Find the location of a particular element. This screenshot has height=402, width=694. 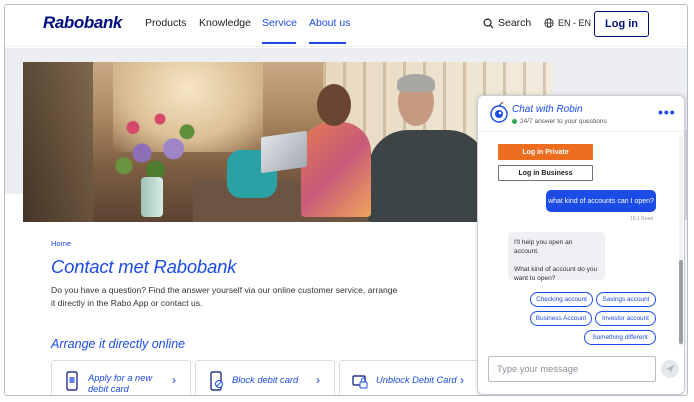

search-icon is located at coordinates (488, 23).